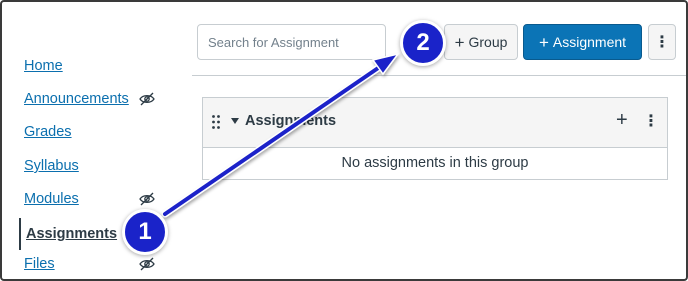  Describe the element at coordinates (651, 121) in the screenshot. I see `group-options-button: ⋮` at that location.